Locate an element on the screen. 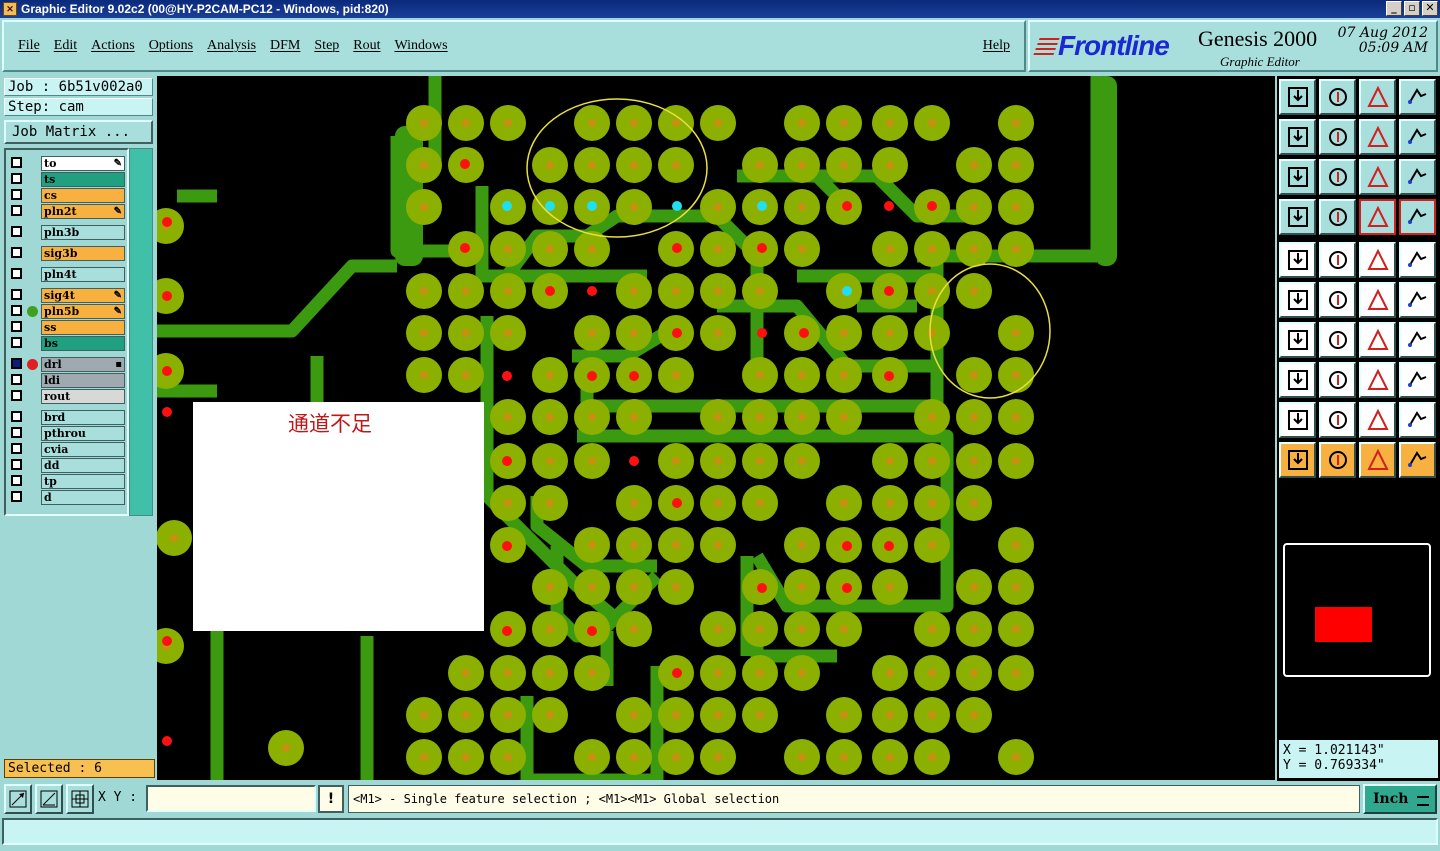 The image size is (1440, 851). angle-icon is located at coordinates (1297, 340).